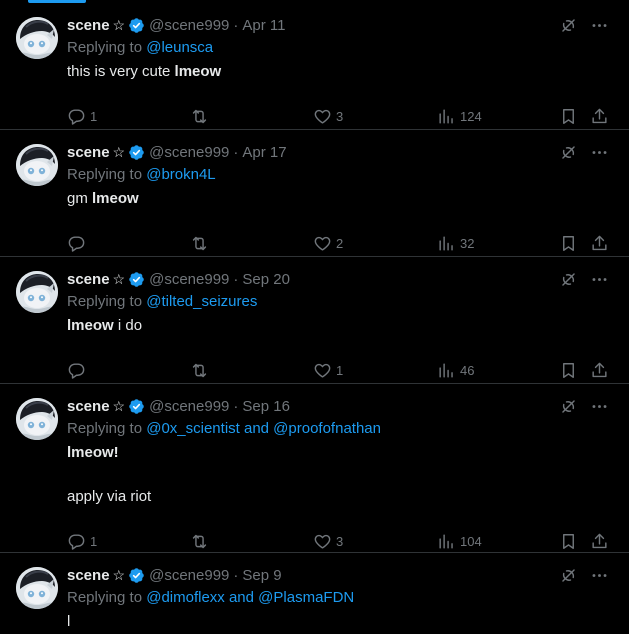 The height and width of the screenshot is (634, 629). Describe the element at coordinates (80, 198) in the screenshot. I see `tweet-text-plain: gm` at that location.